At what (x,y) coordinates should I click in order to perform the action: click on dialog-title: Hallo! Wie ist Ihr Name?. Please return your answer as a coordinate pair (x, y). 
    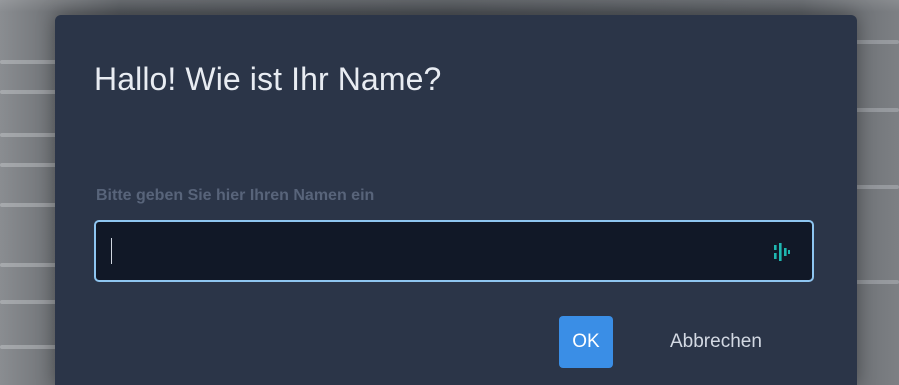
    Looking at the image, I should click on (268, 79).